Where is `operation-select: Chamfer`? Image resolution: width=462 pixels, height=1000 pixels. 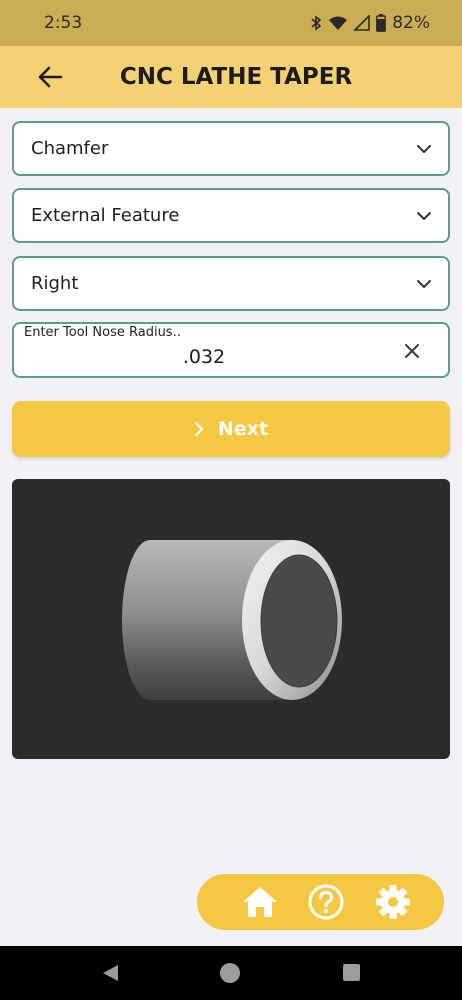 operation-select: Chamfer is located at coordinates (231, 148).